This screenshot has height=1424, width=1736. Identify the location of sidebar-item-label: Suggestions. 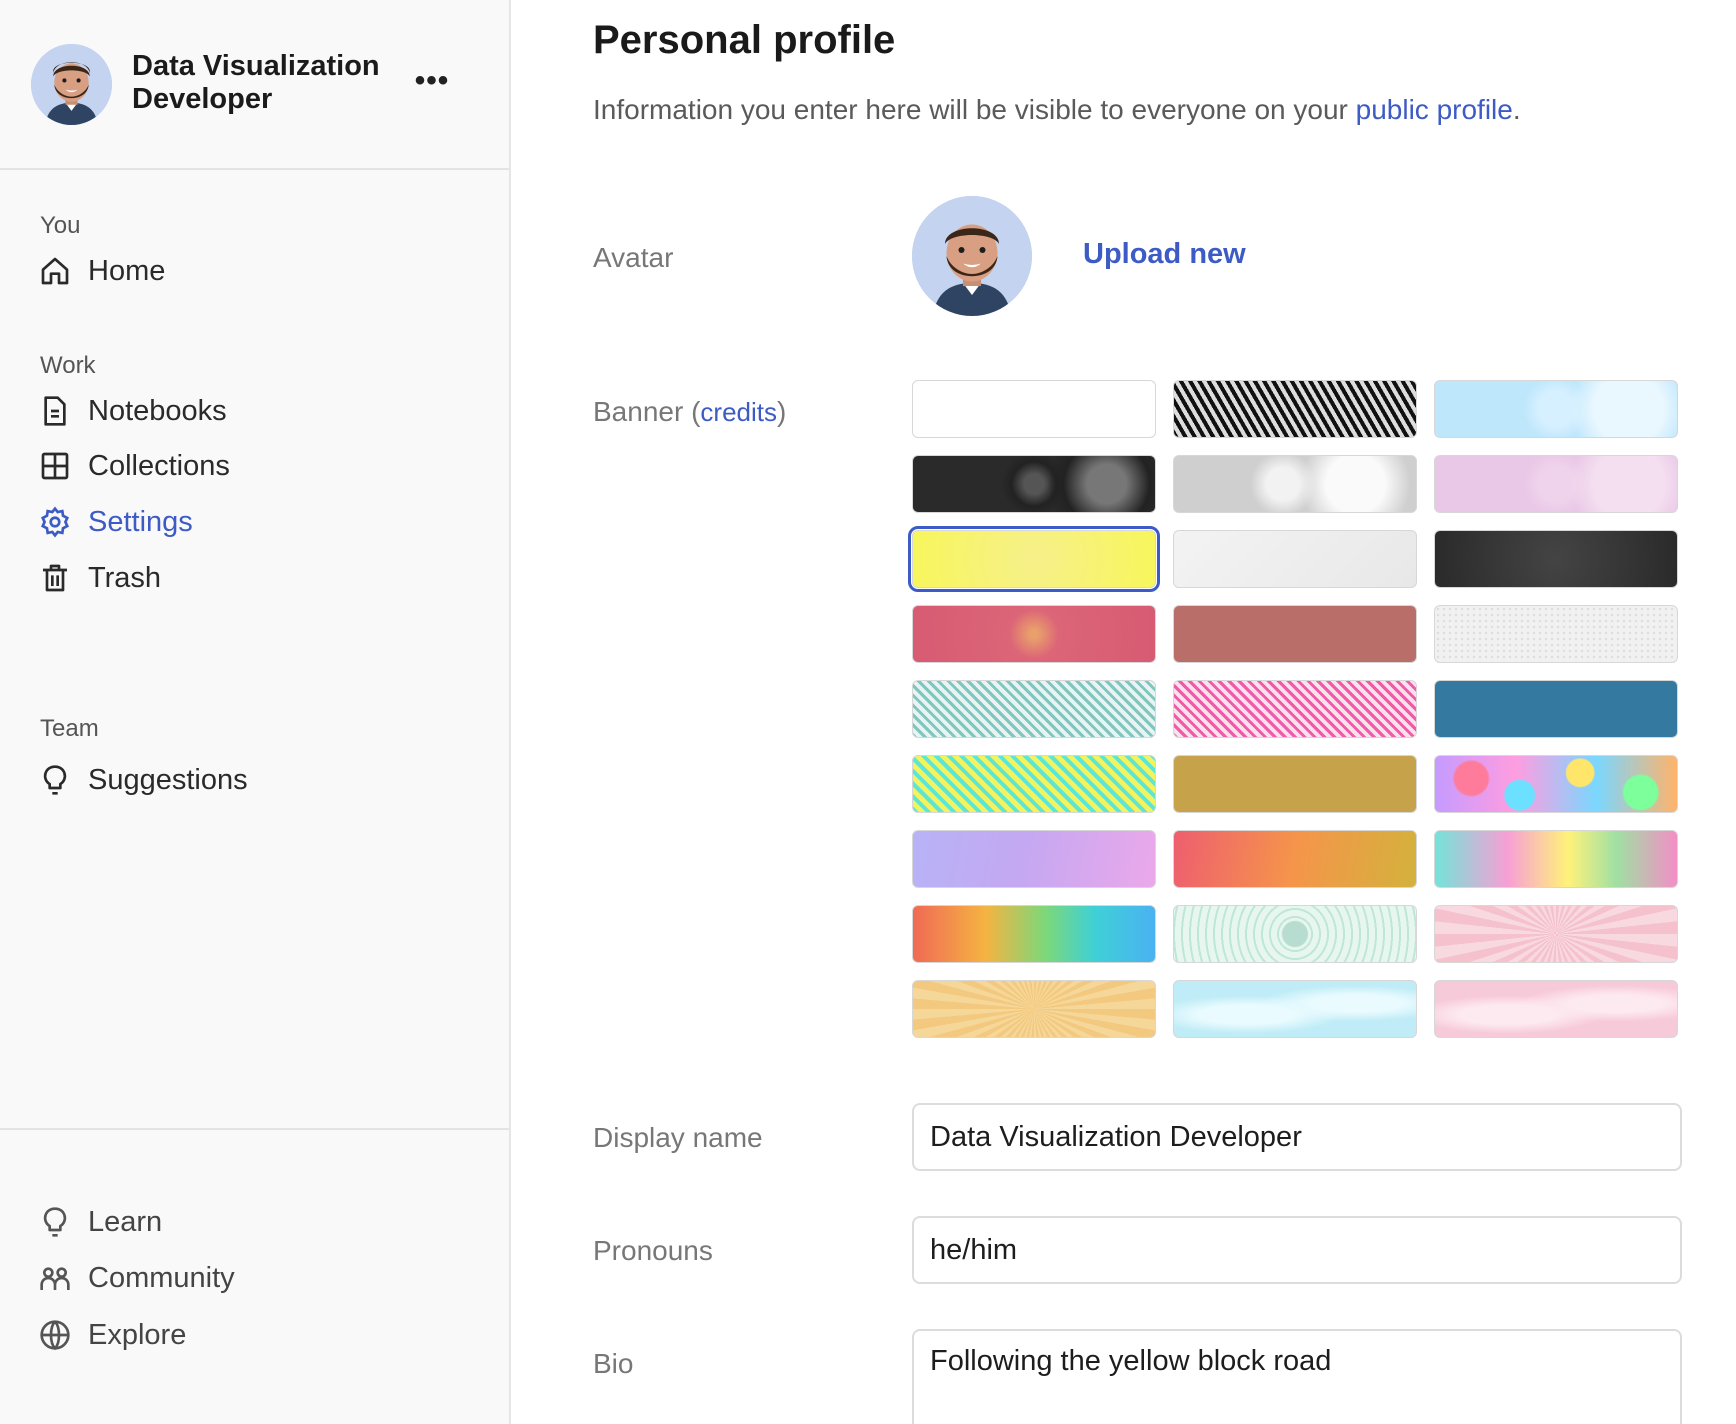
(168, 779).